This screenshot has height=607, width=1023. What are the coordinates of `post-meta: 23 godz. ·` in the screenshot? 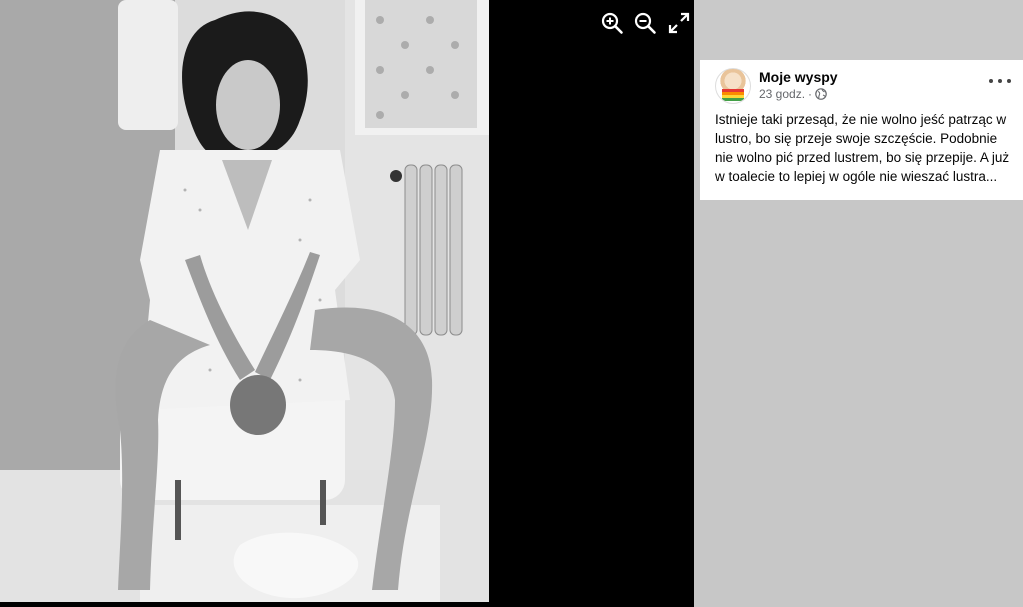 It's located at (793, 94).